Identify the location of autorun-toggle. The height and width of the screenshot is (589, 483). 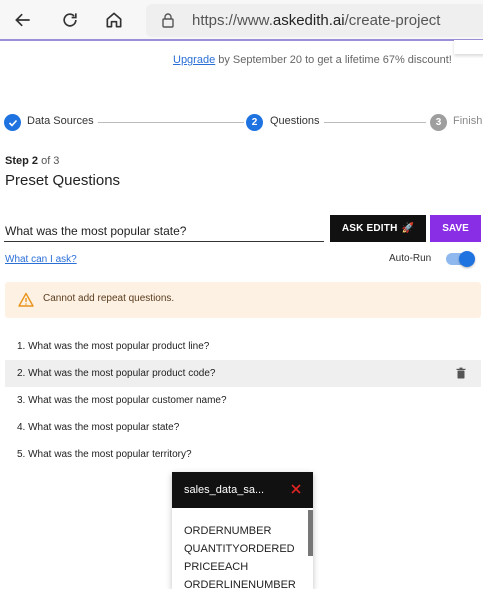
(460, 259).